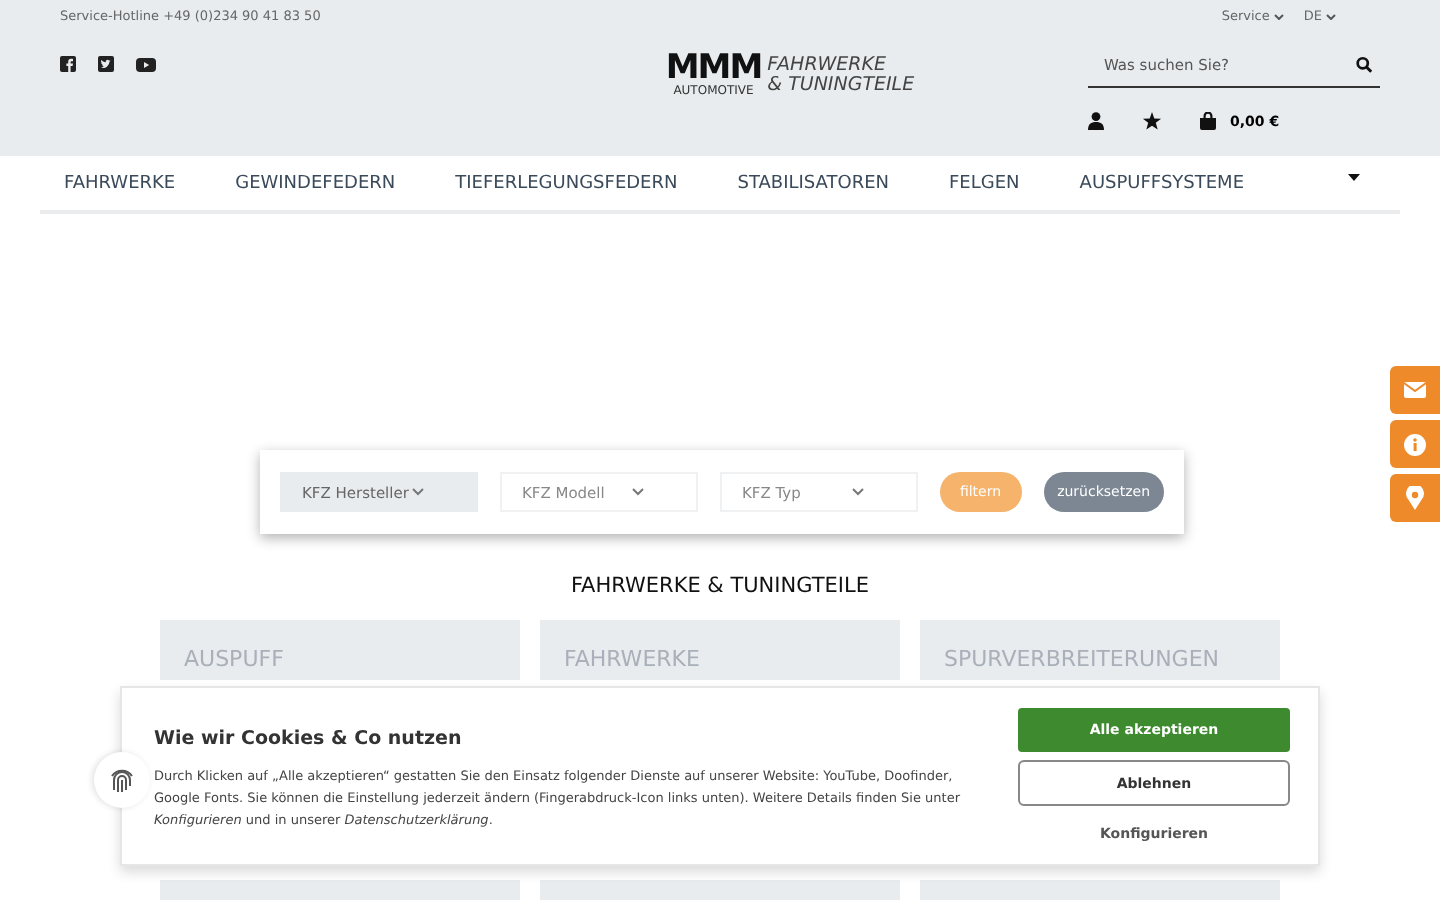 This screenshot has height=900, width=1440. What do you see at coordinates (1162, 183) in the screenshot?
I see `nav-item: AUSPUFFSYSTEME` at bounding box center [1162, 183].